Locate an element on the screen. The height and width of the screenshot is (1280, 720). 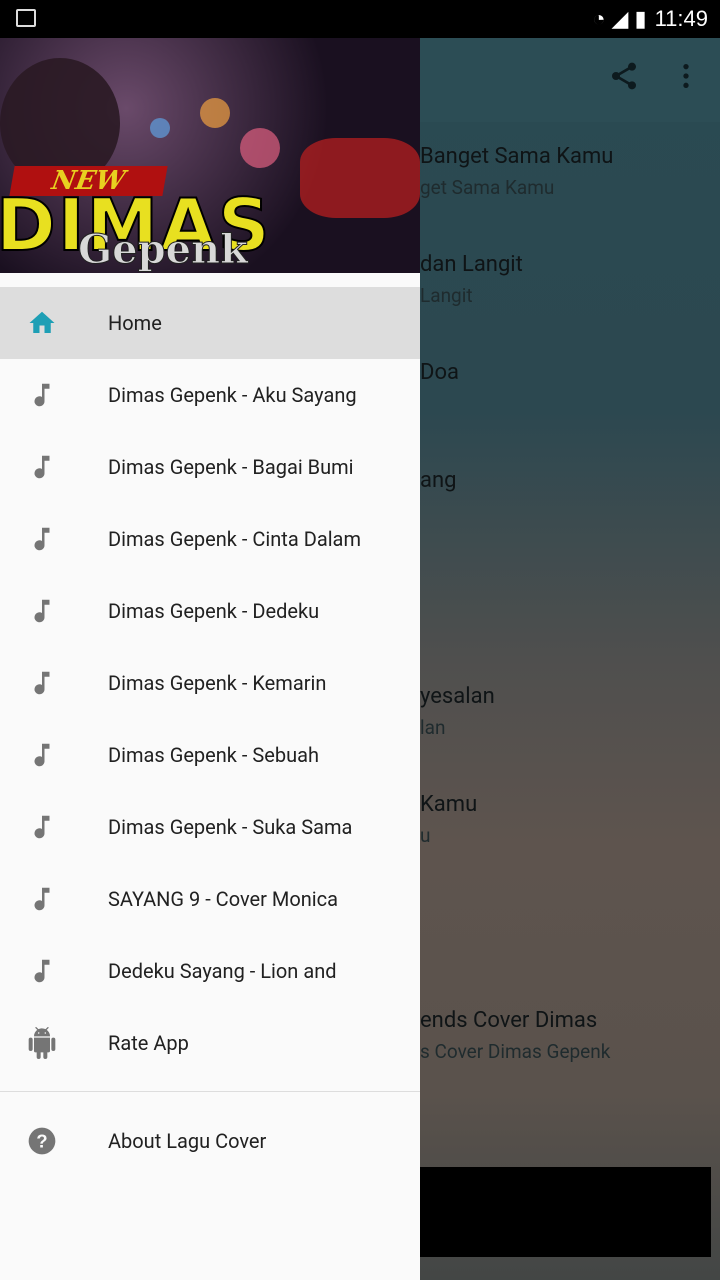
home-icon is located at coordinates (42, 323).